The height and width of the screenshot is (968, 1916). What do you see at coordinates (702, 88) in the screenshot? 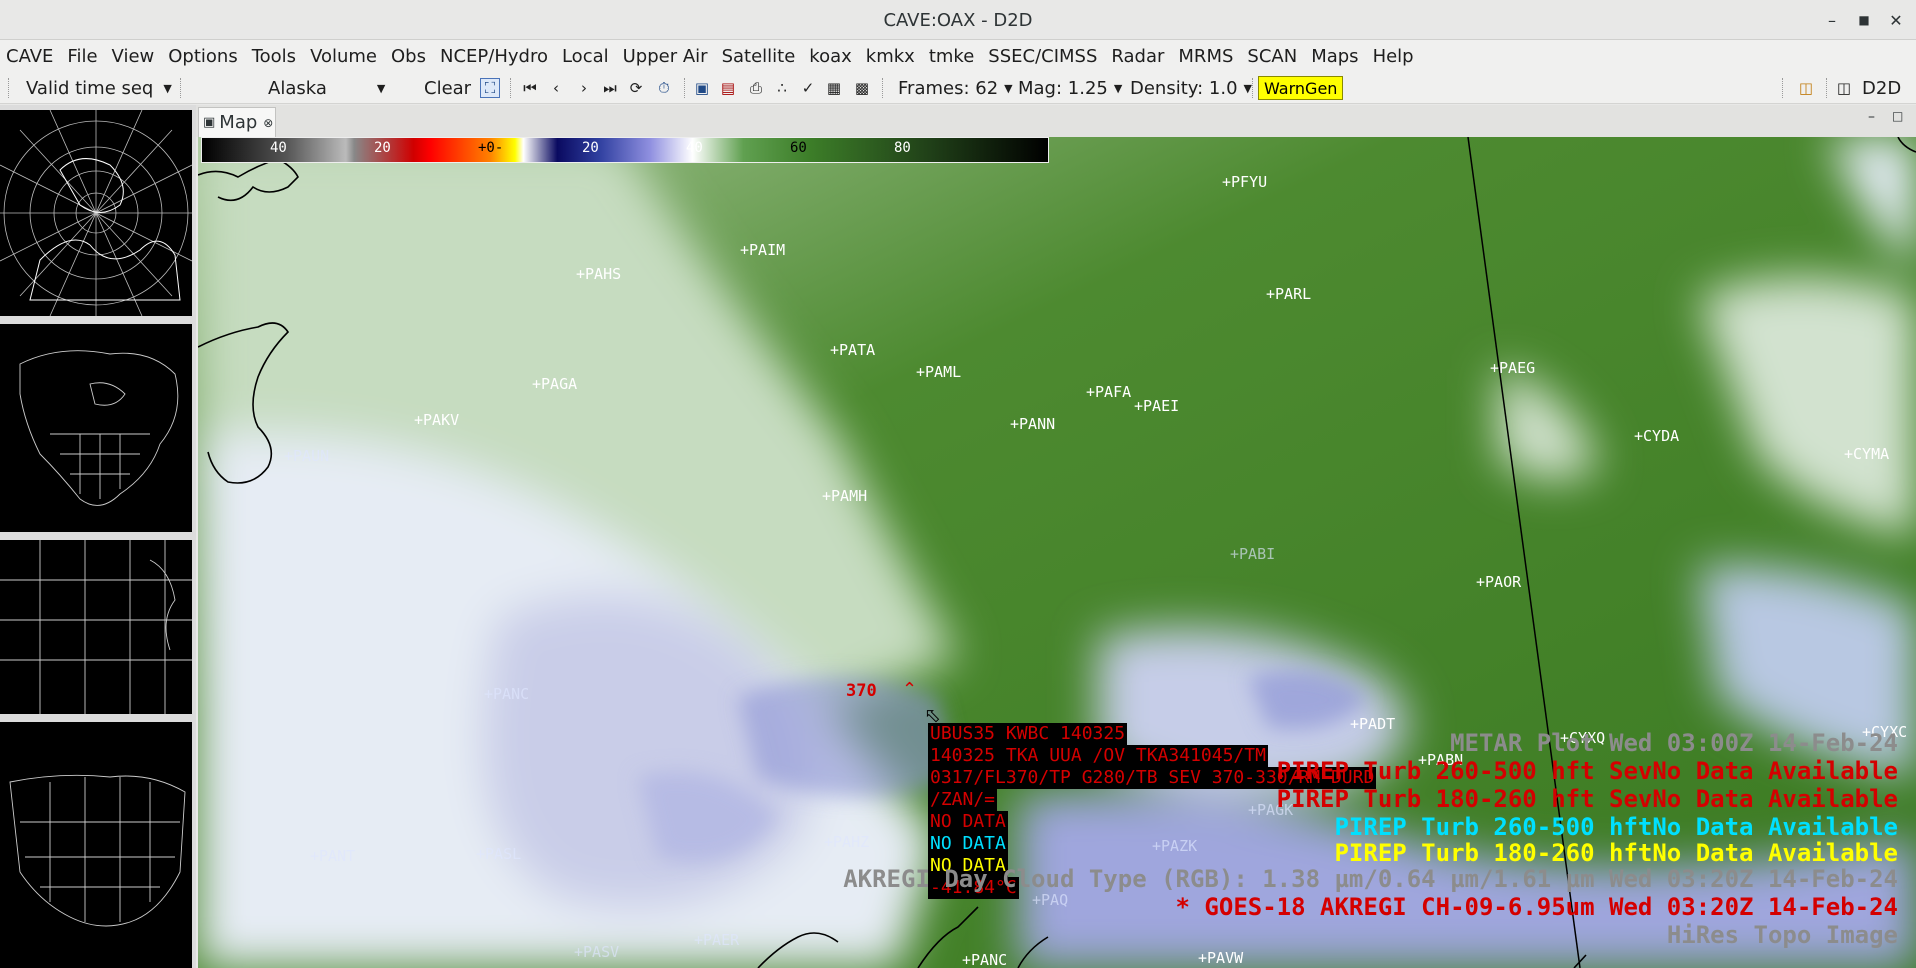
I see `load-mode-icon: ▣` at bounding box center [702, 88].